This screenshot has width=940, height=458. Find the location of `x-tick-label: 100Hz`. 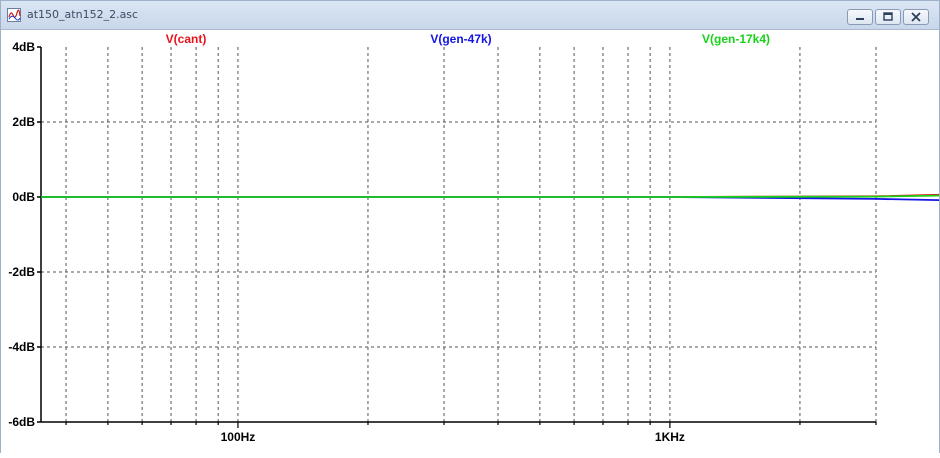

x-tick-label: 100Hz is located at coordinates (238, 437).